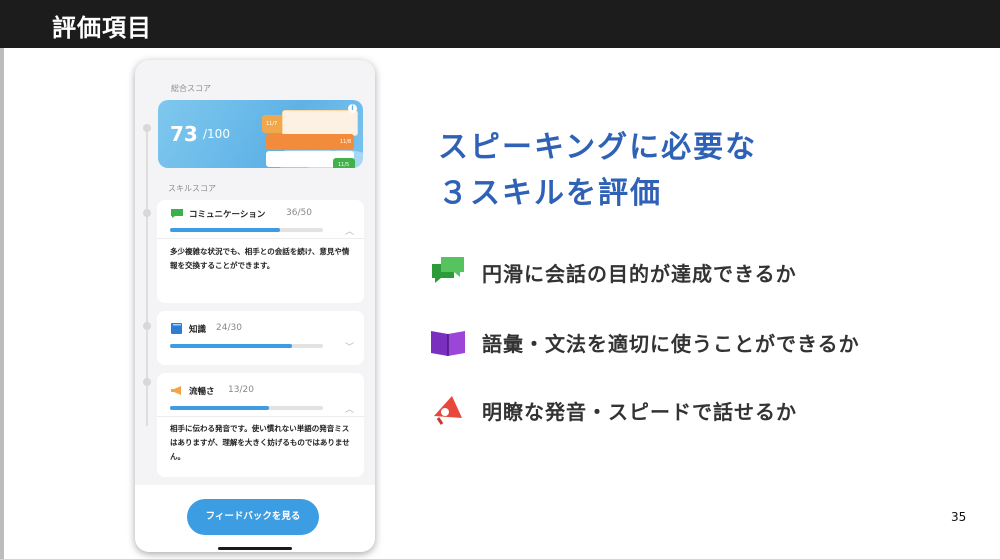  Describe the element at coordinates (227, 215) in the screenshot. I see `skill-name: コミュニケーション` at that location.